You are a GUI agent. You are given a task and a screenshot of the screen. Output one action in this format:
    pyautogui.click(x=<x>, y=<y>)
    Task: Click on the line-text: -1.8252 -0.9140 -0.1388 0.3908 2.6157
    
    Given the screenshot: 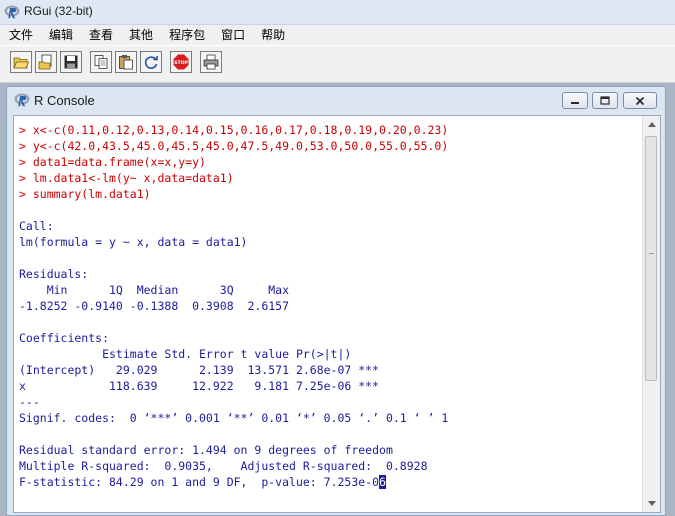 What is the action you would take?
    pyautogui.click(x=157, y=306)
    